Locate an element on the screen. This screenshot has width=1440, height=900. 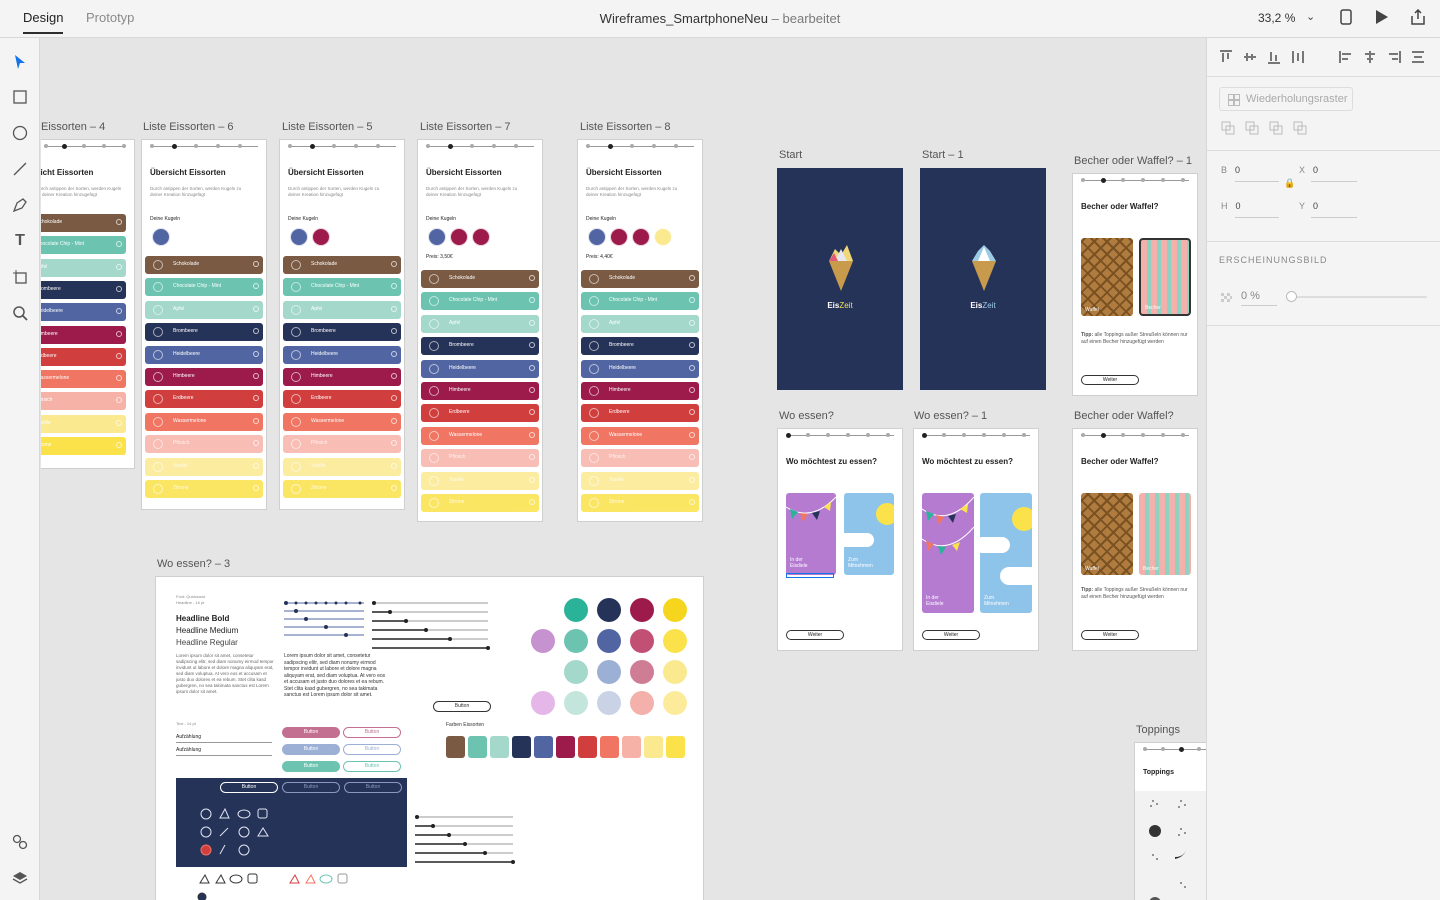
share-icon is located at coordinates (1418, 18).